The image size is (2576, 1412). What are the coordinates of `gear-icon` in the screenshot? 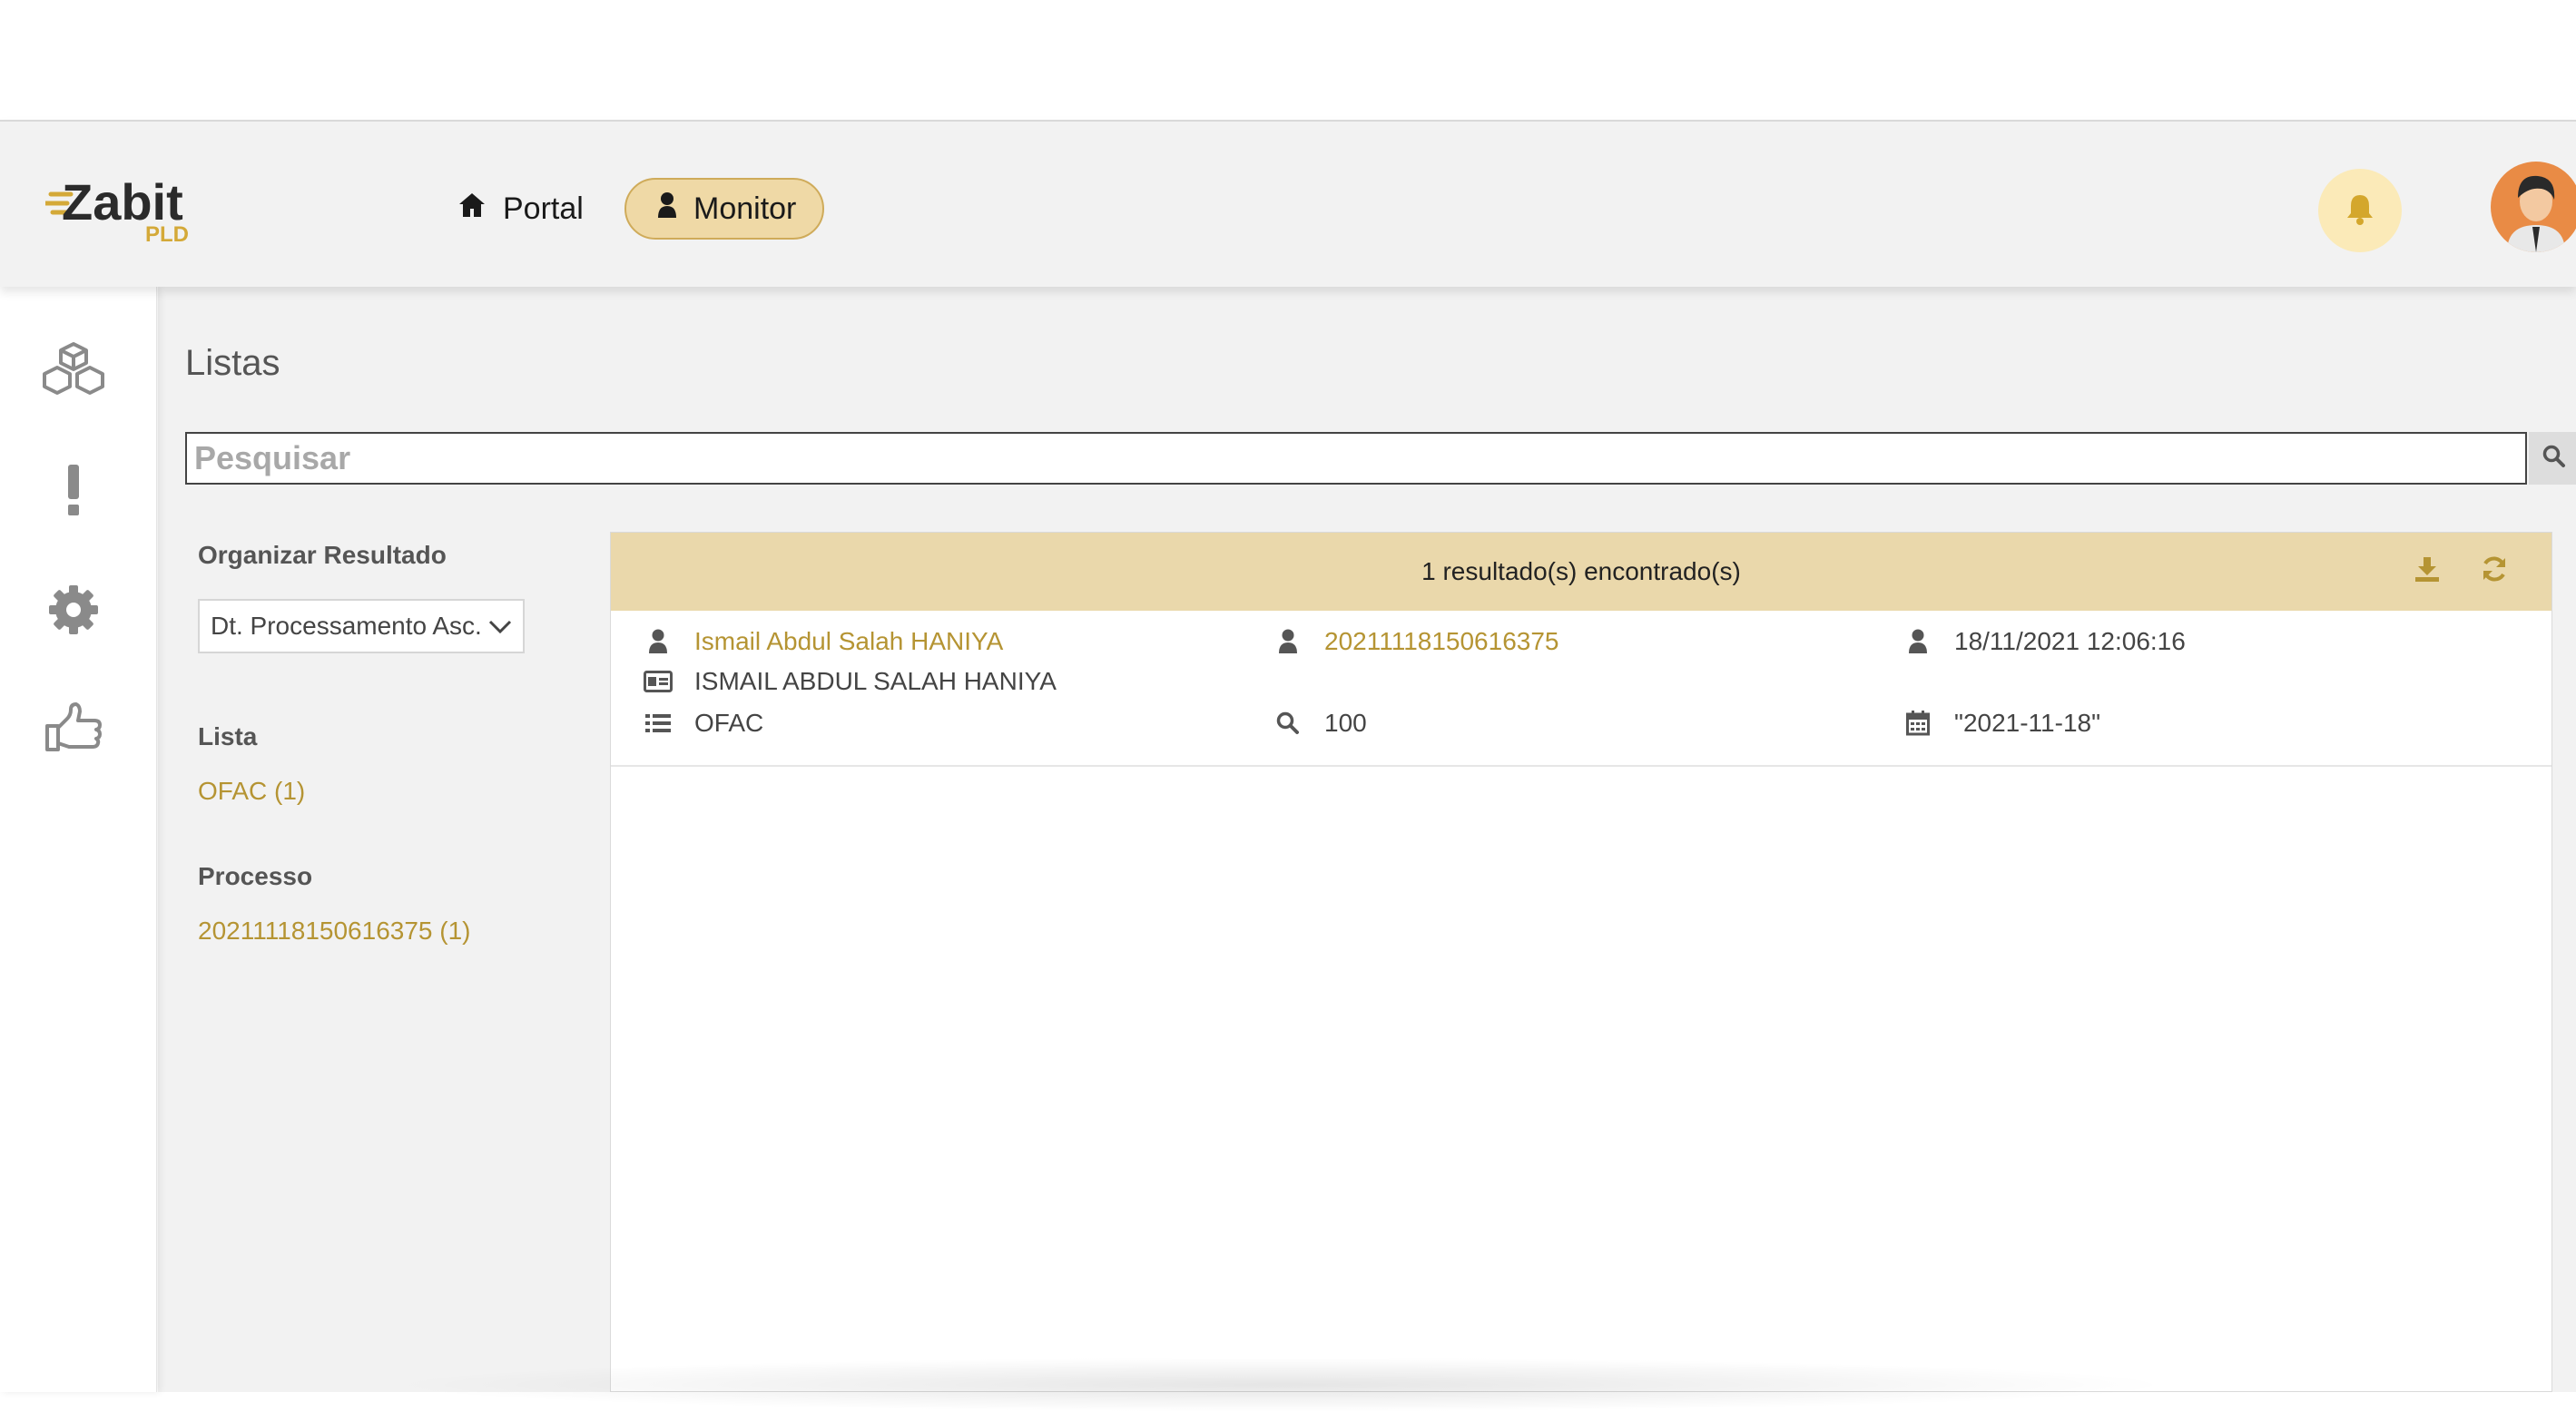 It's located at (73, 612).